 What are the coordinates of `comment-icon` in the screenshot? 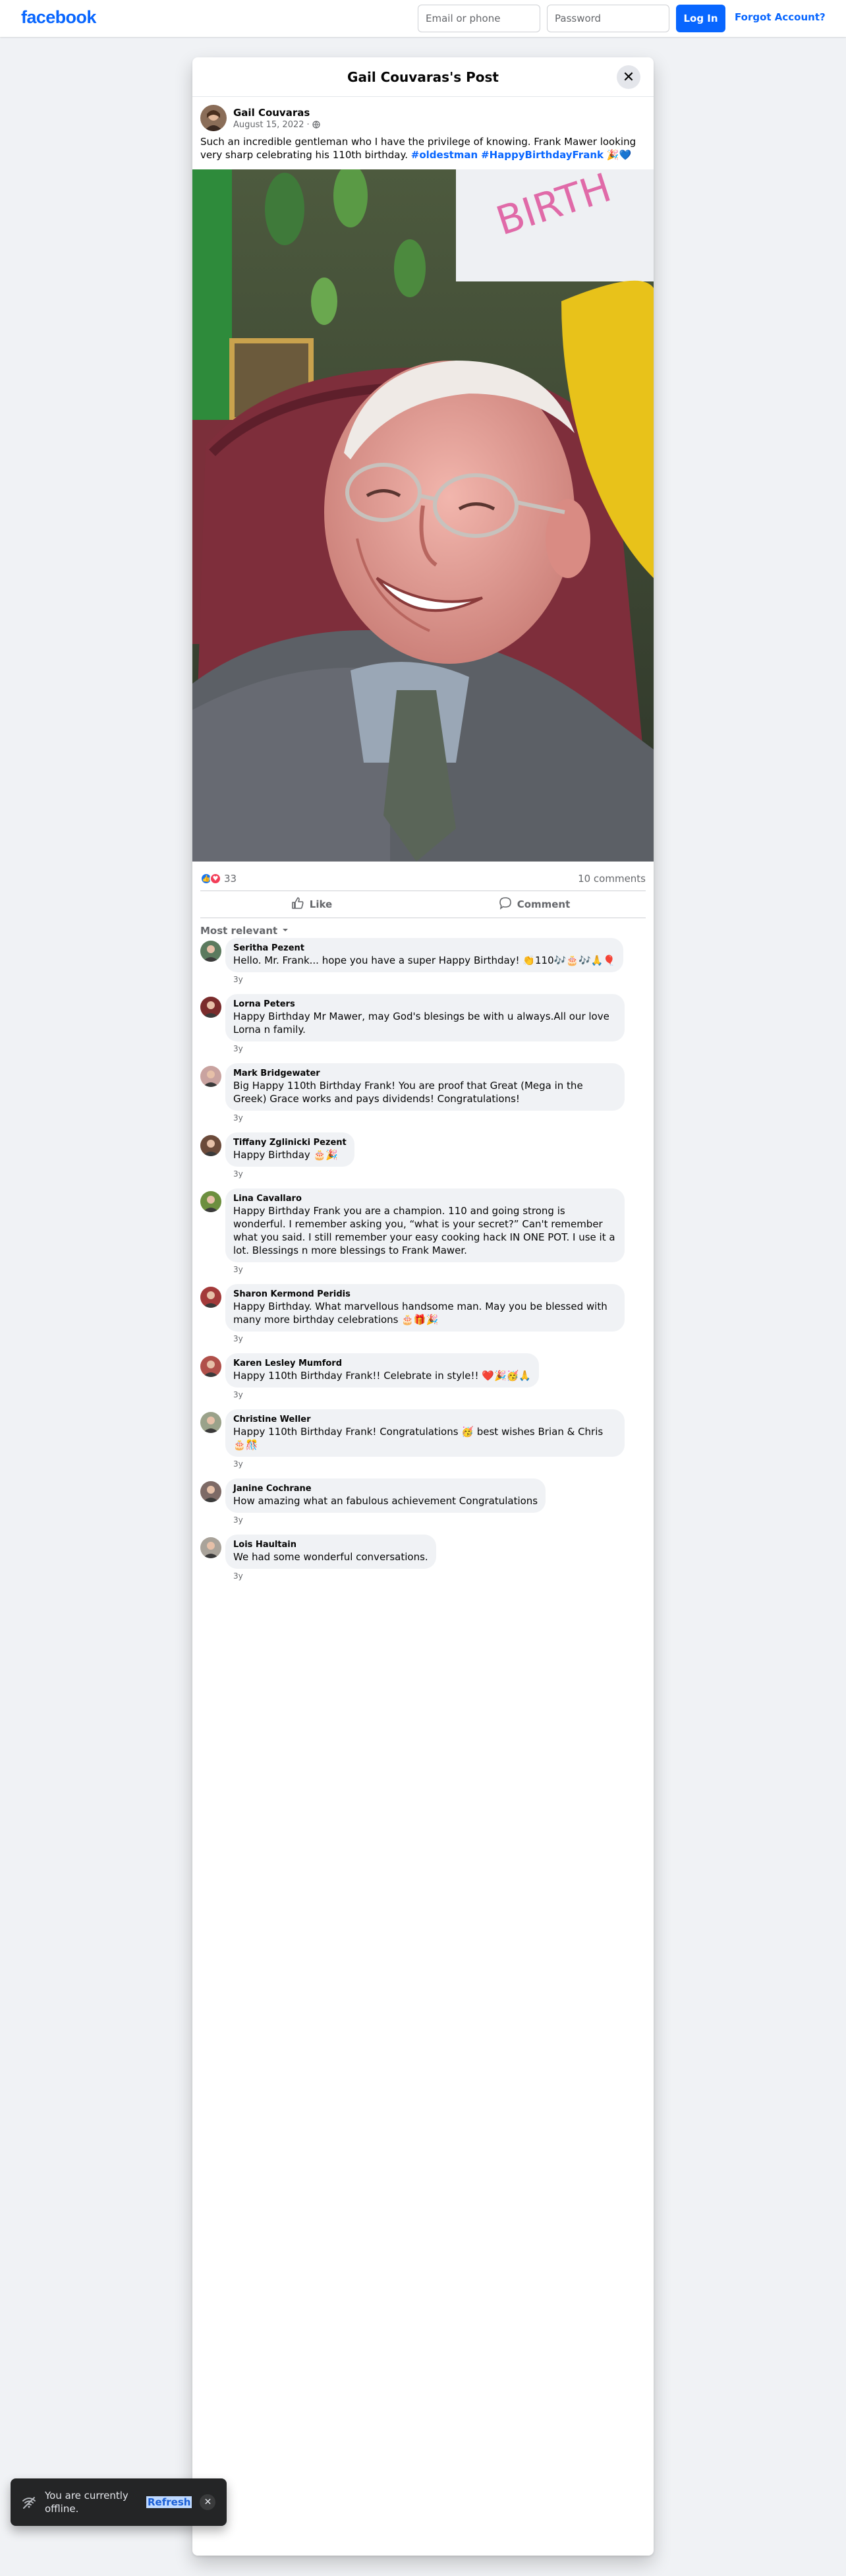 It's located at (505, 904).